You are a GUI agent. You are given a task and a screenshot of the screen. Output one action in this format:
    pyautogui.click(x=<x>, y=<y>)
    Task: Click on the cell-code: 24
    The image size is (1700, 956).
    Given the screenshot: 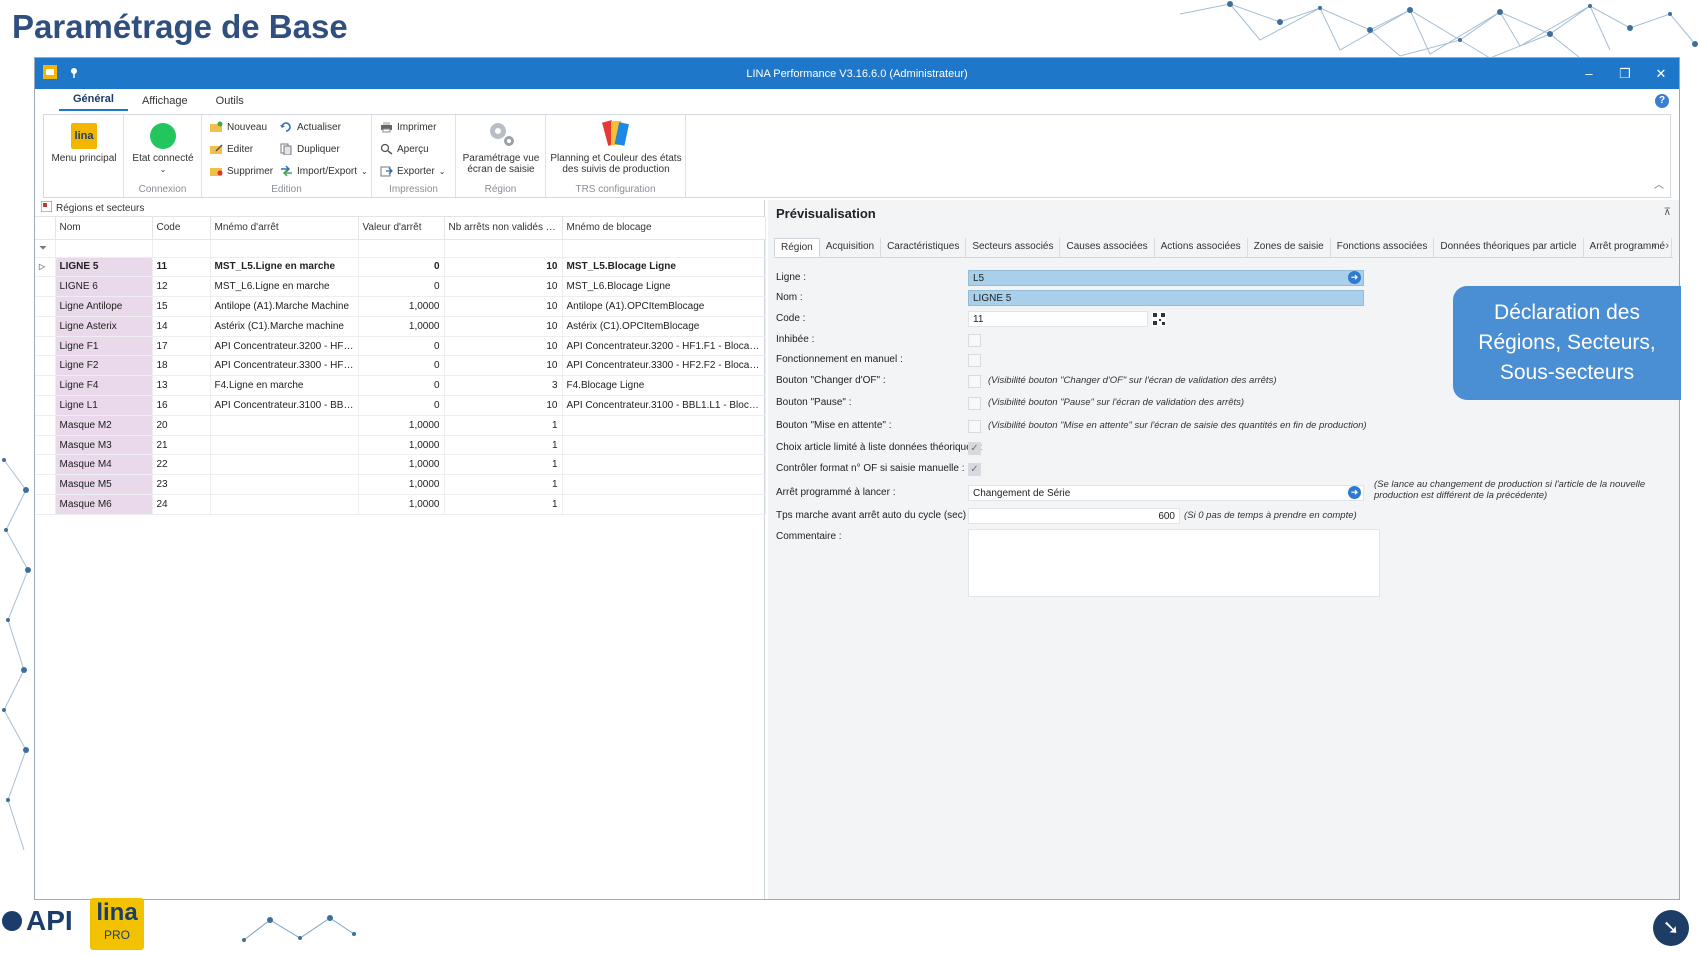 What is the action you would take?
    pyautogui.click(x=181, y=504)
    